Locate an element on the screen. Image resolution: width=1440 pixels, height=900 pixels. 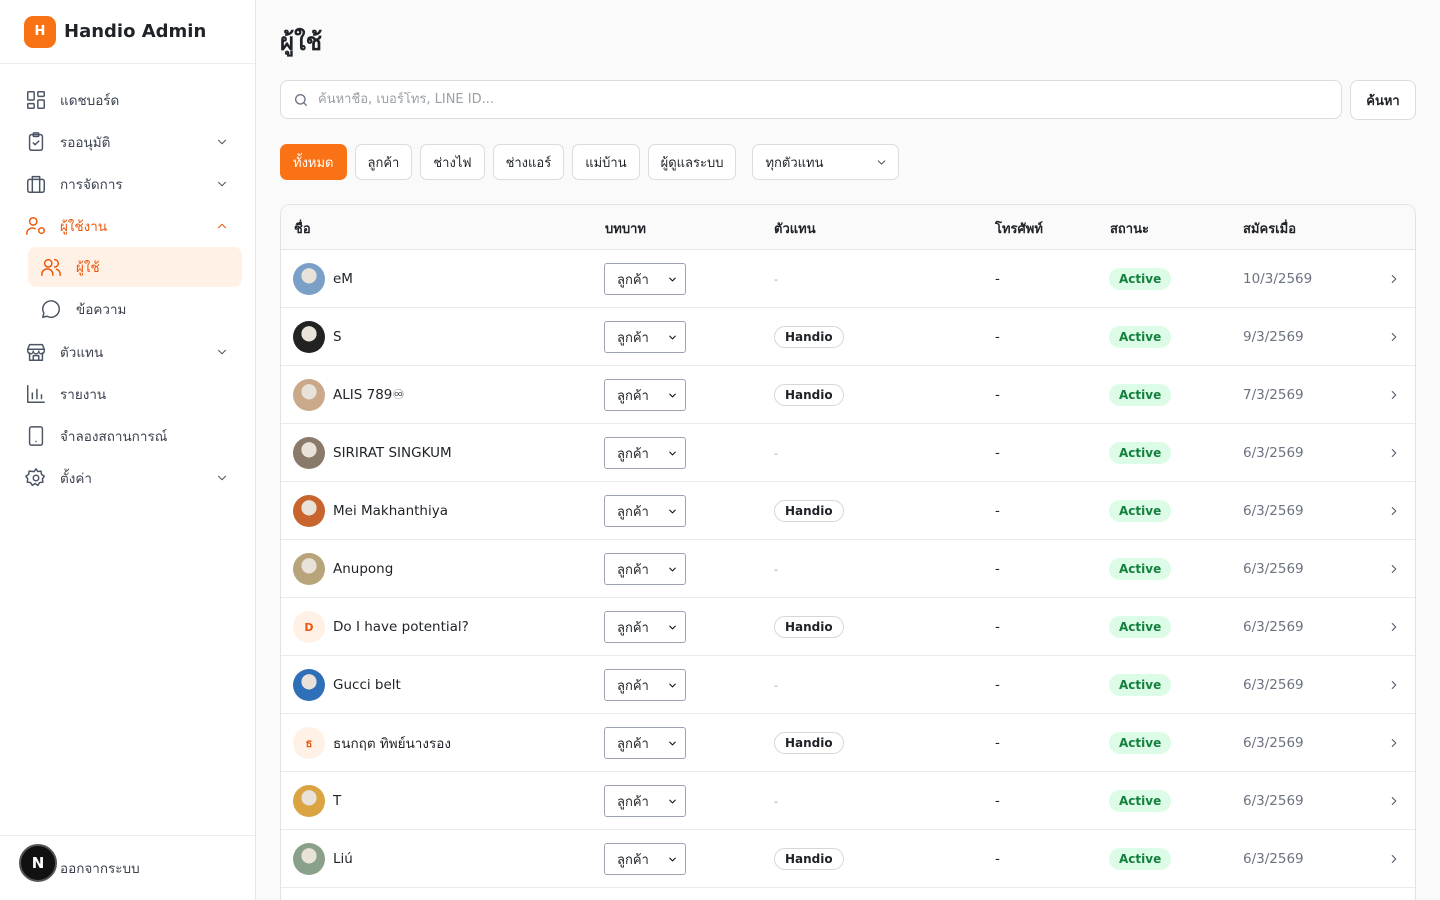
name-cell: S is located at coordinates (317, 337).